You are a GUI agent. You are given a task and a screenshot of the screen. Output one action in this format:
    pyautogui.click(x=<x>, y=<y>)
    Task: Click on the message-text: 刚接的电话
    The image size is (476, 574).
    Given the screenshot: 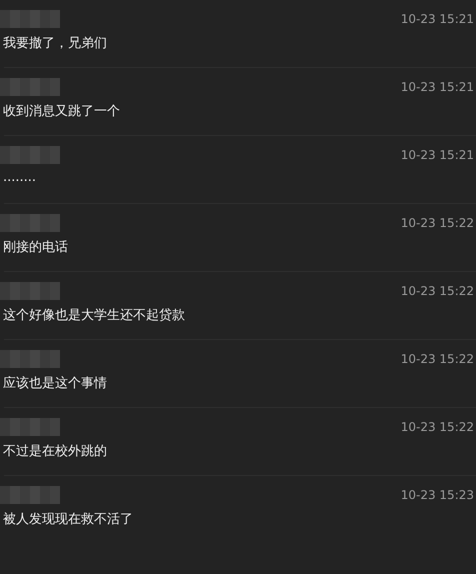 What is the action you would take?
    pyautogui.click(x=36, y=247)
    